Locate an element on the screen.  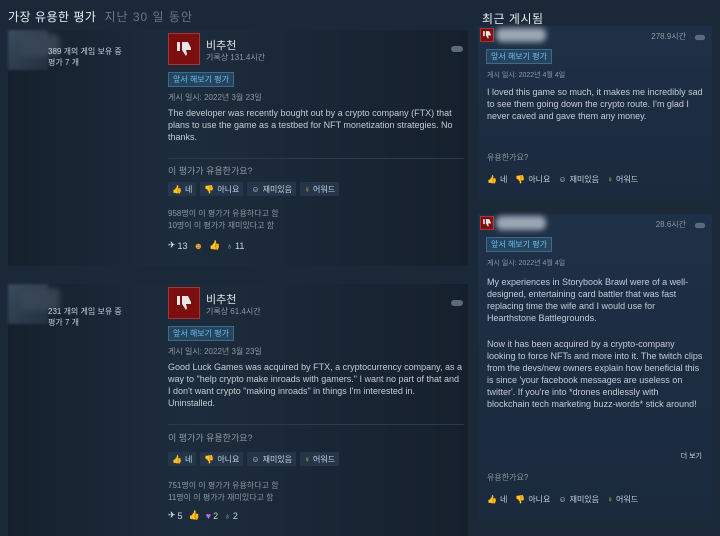
playtime: 28.6시간 is located at coordinates (670, 224).